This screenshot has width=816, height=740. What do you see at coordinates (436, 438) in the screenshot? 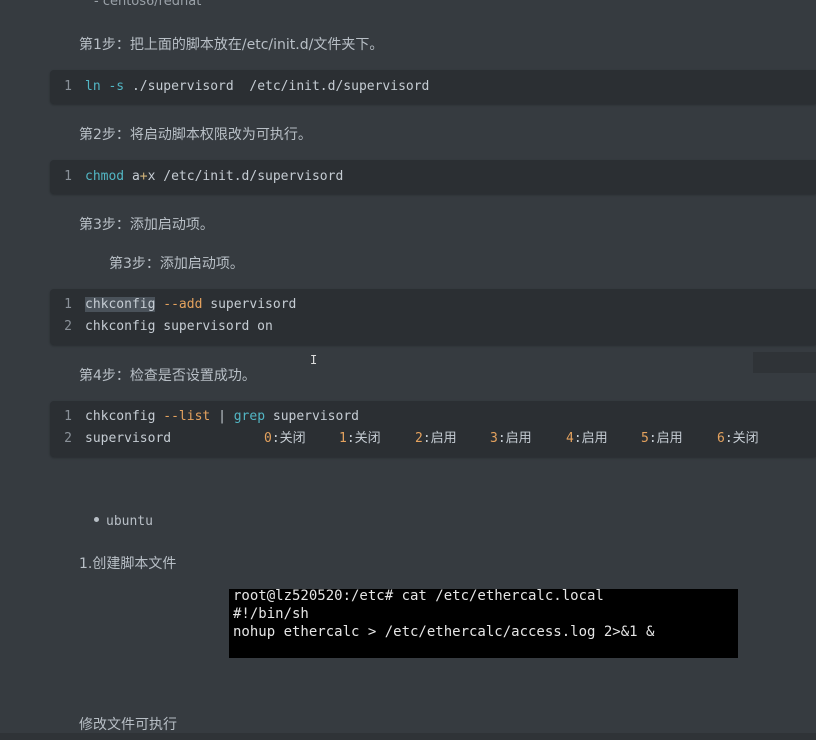
I see `runlevel-2: 2:启用` at bounding box center [436, 438].